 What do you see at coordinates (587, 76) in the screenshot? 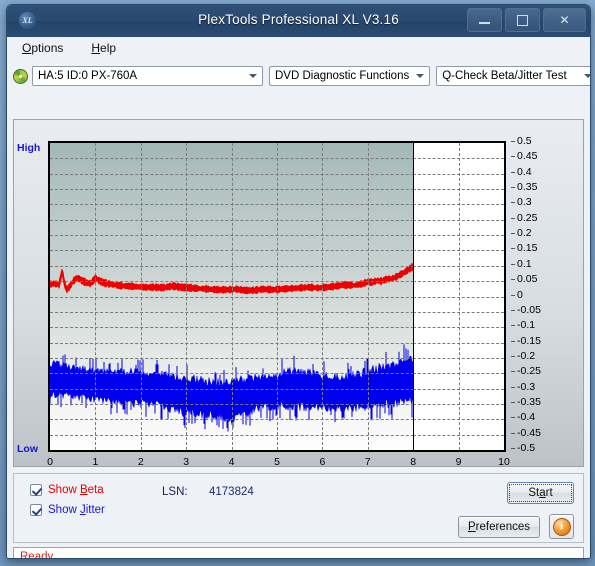
I see `chevron-down-icon` at bounding box center [587, 76].